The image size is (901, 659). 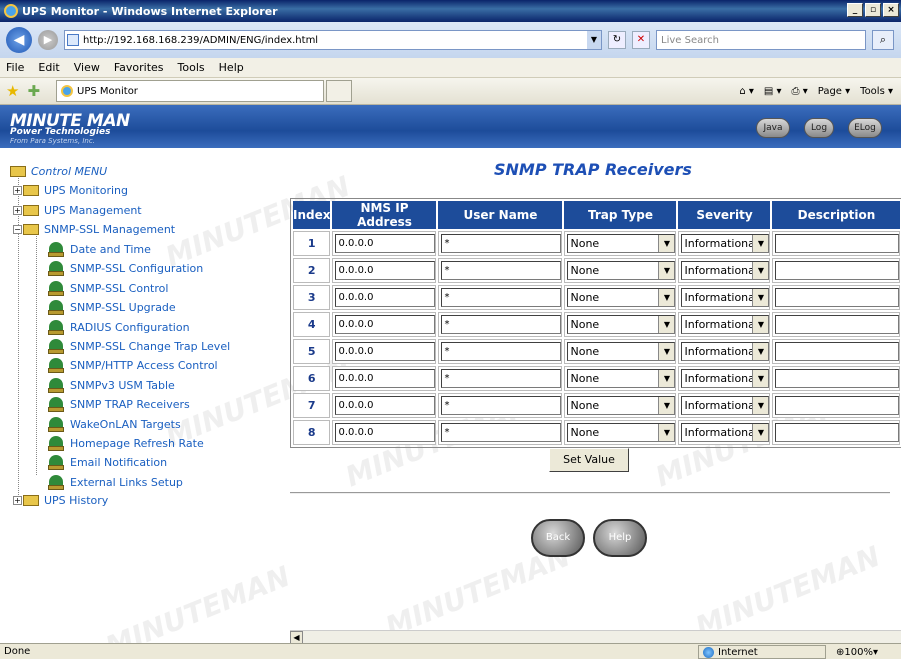 I want to click on search-icon: ⌕, so click(x=883, y=40).